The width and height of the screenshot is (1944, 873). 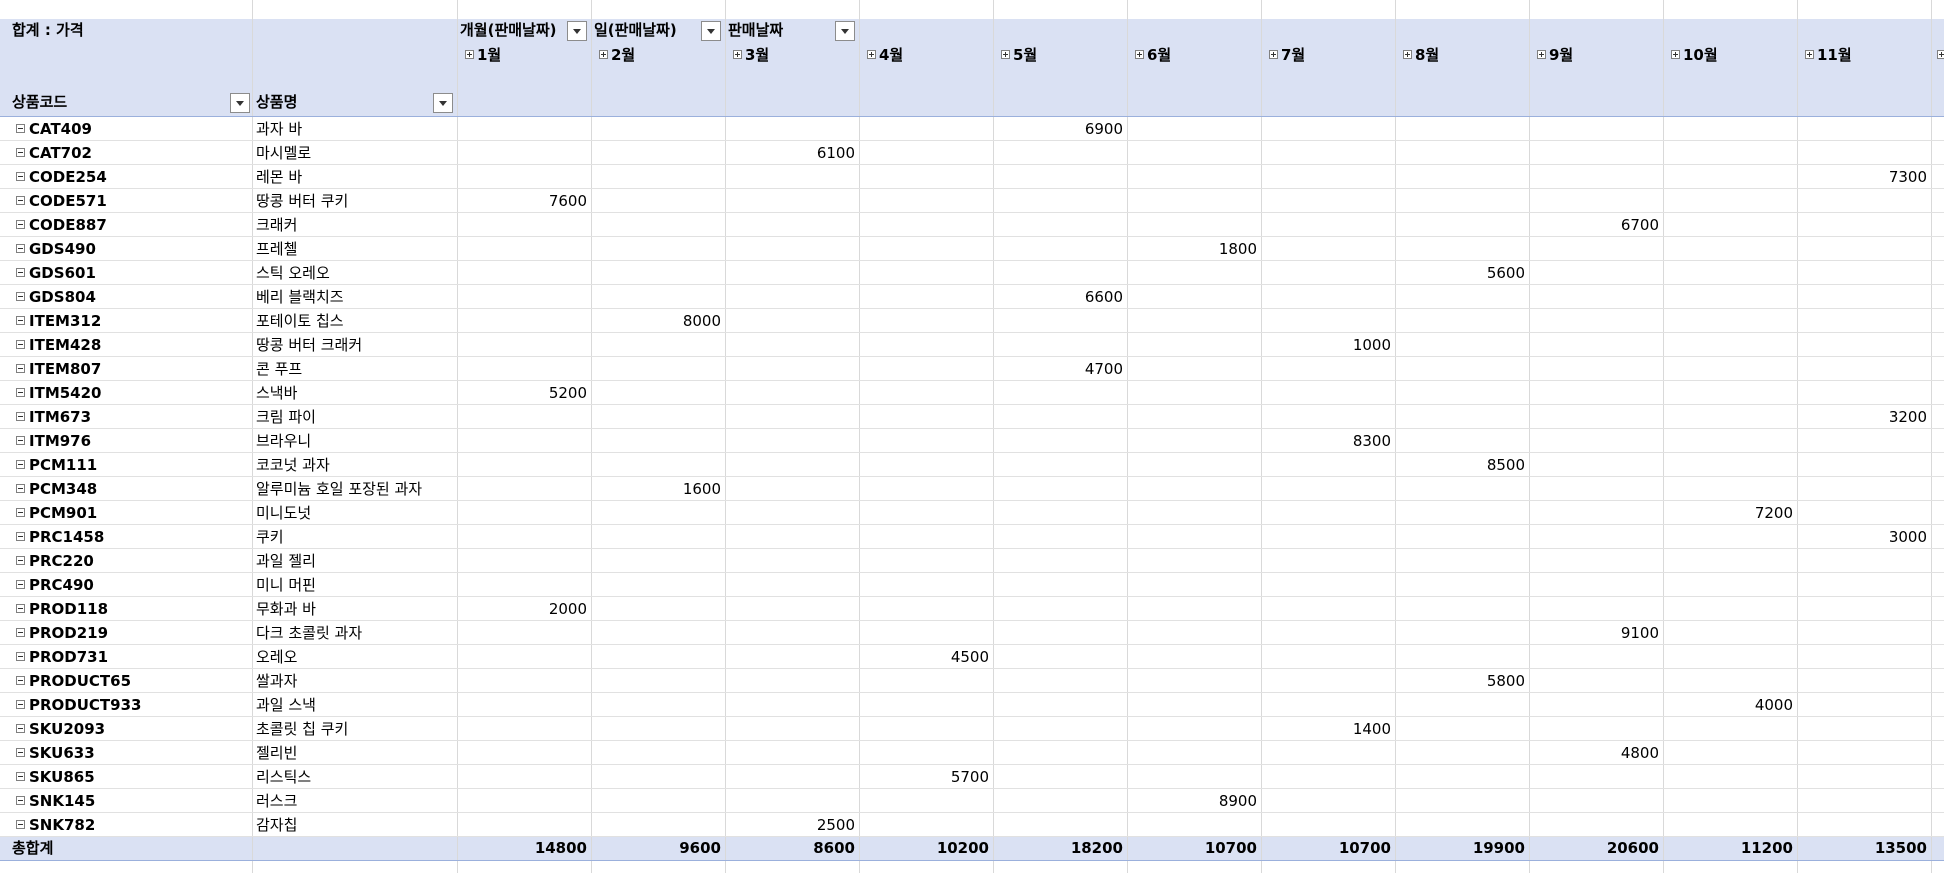 I want to click on grand-total-cell: 19900, so click(x=1460, y=848).